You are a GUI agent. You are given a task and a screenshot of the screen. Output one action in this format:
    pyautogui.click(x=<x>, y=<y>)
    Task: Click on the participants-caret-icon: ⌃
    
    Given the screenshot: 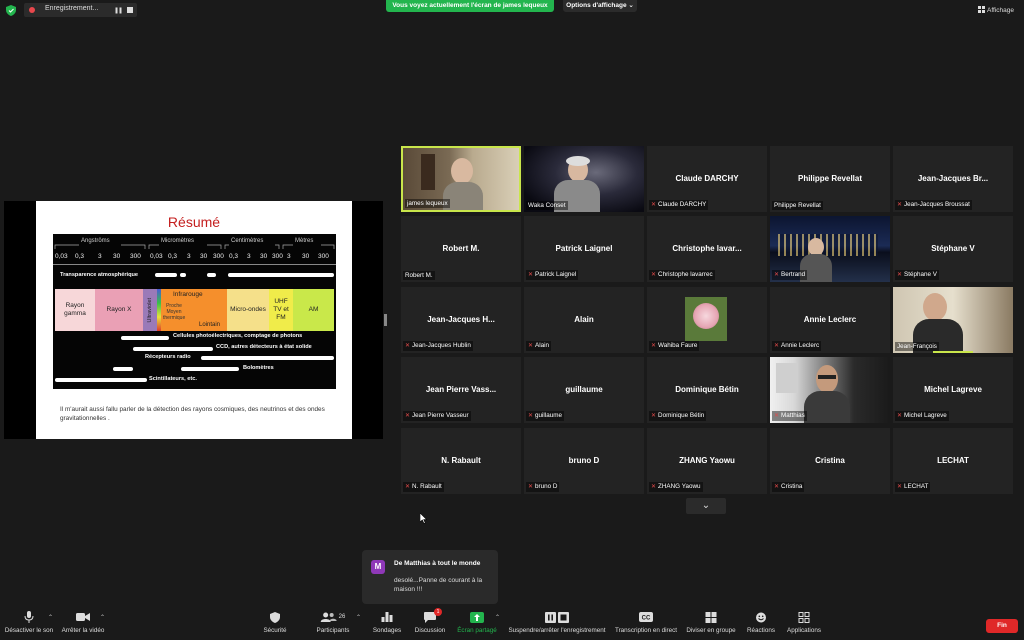 What is the action you would take?
    pyautogui.click(x=358, y=617)
    